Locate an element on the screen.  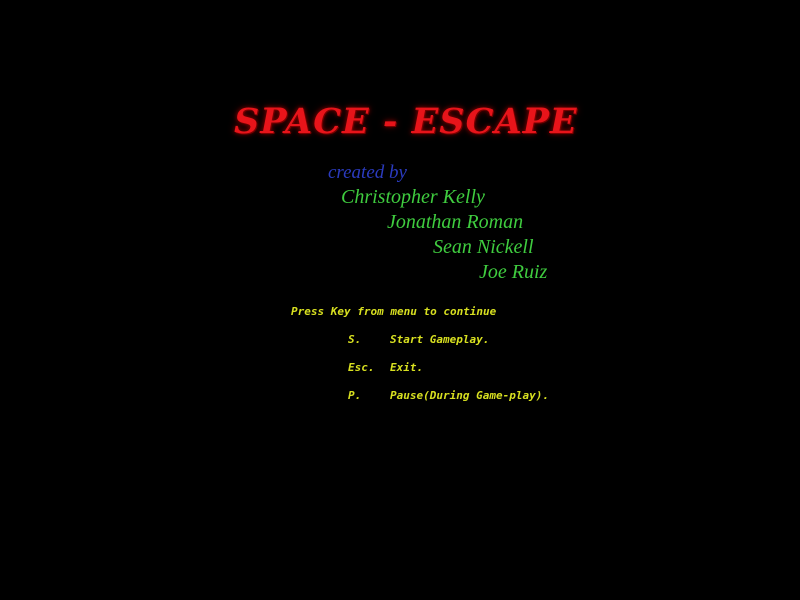
menu-option-pause: Pause(During Game-play). is located at coordinates (469, 395).